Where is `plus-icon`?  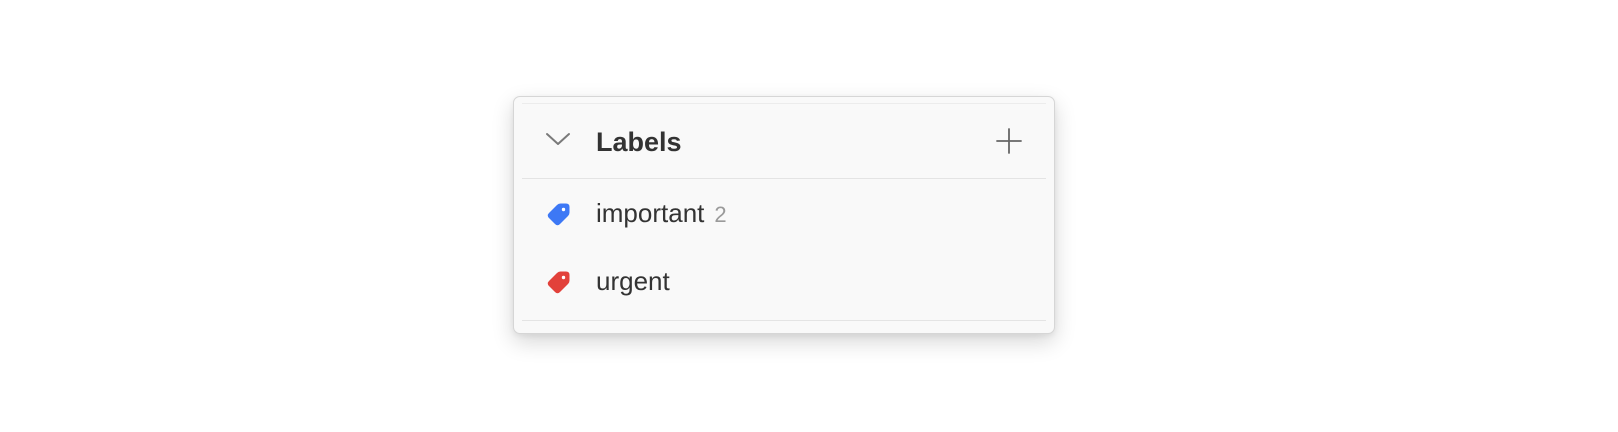 plus-icon is located at coordinates (1009, 141).